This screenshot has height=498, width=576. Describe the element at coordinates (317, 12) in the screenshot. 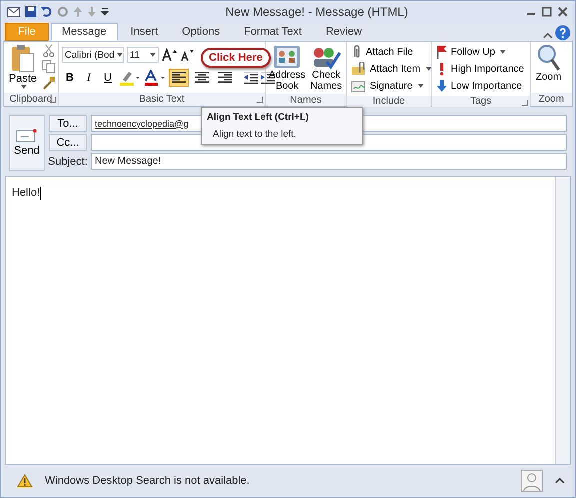

I see `window-title: New Message! - Message (HTML)` at that location.